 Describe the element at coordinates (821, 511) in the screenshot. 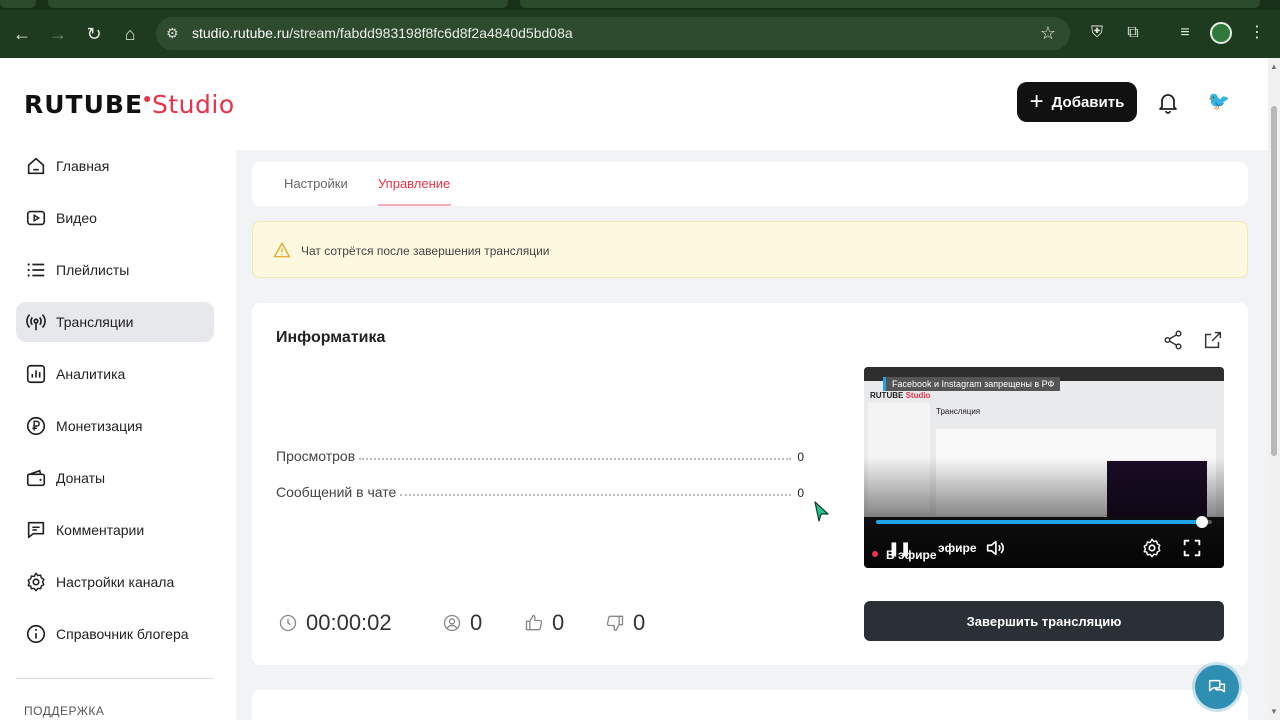

I see `mouse-cursor-icon` at that location.